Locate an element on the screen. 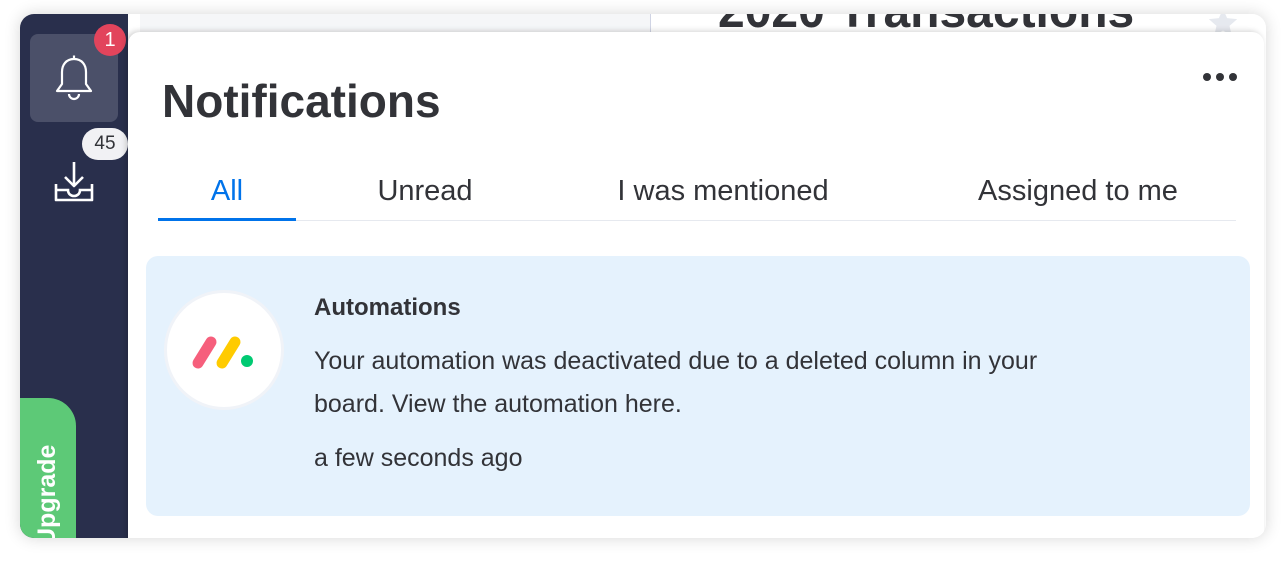 This screenshot has height=564, width=1286. upgrade-button: Upgrade is located at coordinates (48, 468).